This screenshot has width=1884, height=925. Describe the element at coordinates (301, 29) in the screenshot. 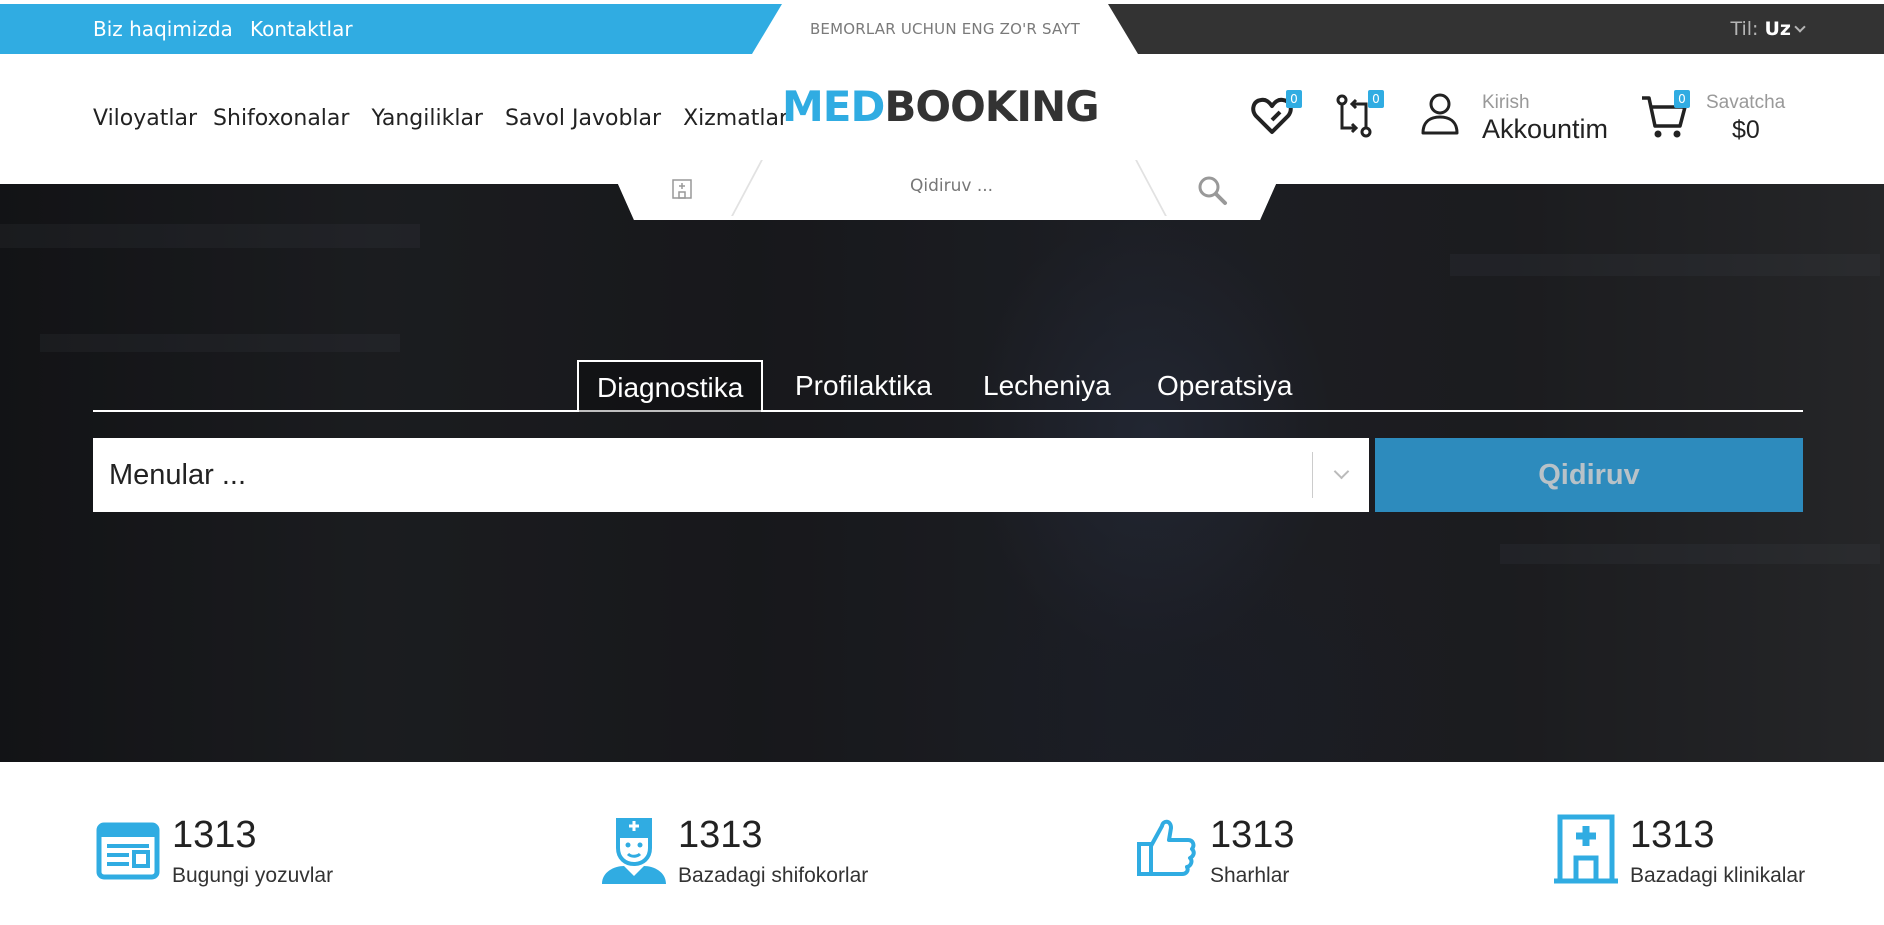

I see `contacts-link: Kontaktlar` at that location.